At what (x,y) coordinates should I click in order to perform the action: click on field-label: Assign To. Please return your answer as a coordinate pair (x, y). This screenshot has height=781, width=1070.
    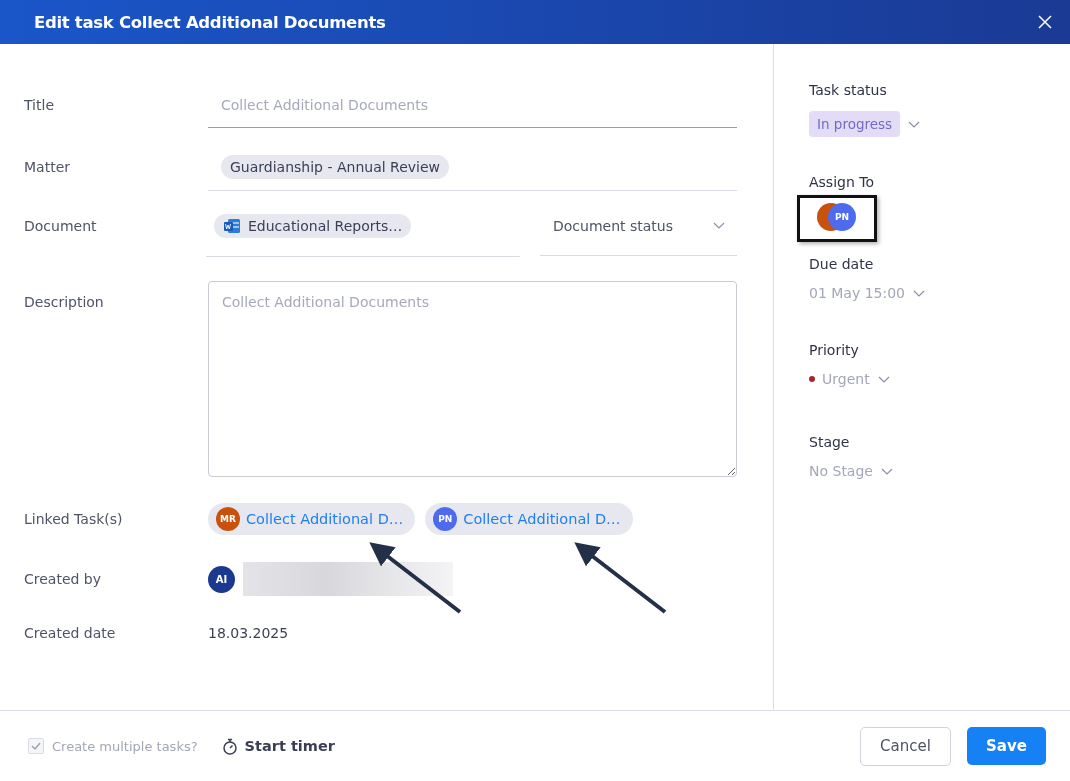
    Looking at the image, I should click on (841, 182).